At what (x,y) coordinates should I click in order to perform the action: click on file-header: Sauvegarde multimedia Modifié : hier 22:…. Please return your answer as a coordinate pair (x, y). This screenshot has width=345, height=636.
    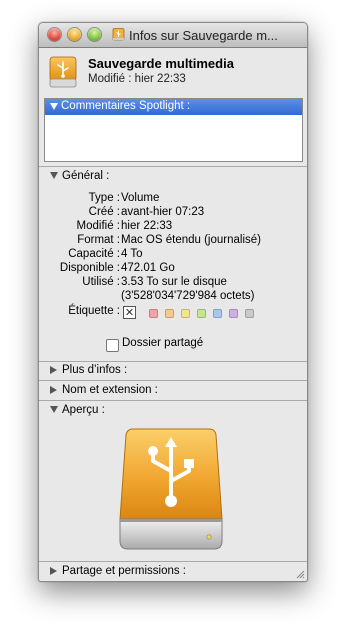
    Looking at the image, I should click on (173, 71).